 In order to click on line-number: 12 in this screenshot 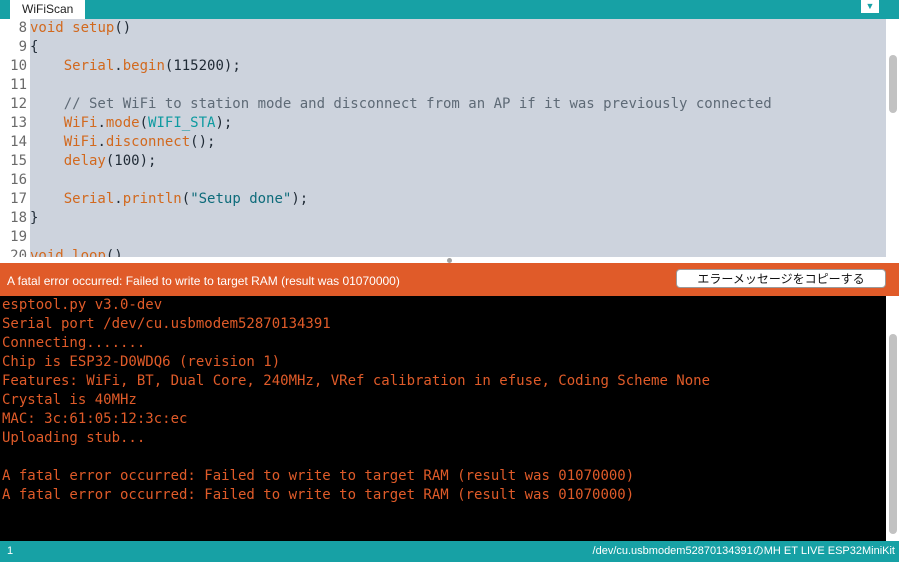, I will do `click(18, 104)`.